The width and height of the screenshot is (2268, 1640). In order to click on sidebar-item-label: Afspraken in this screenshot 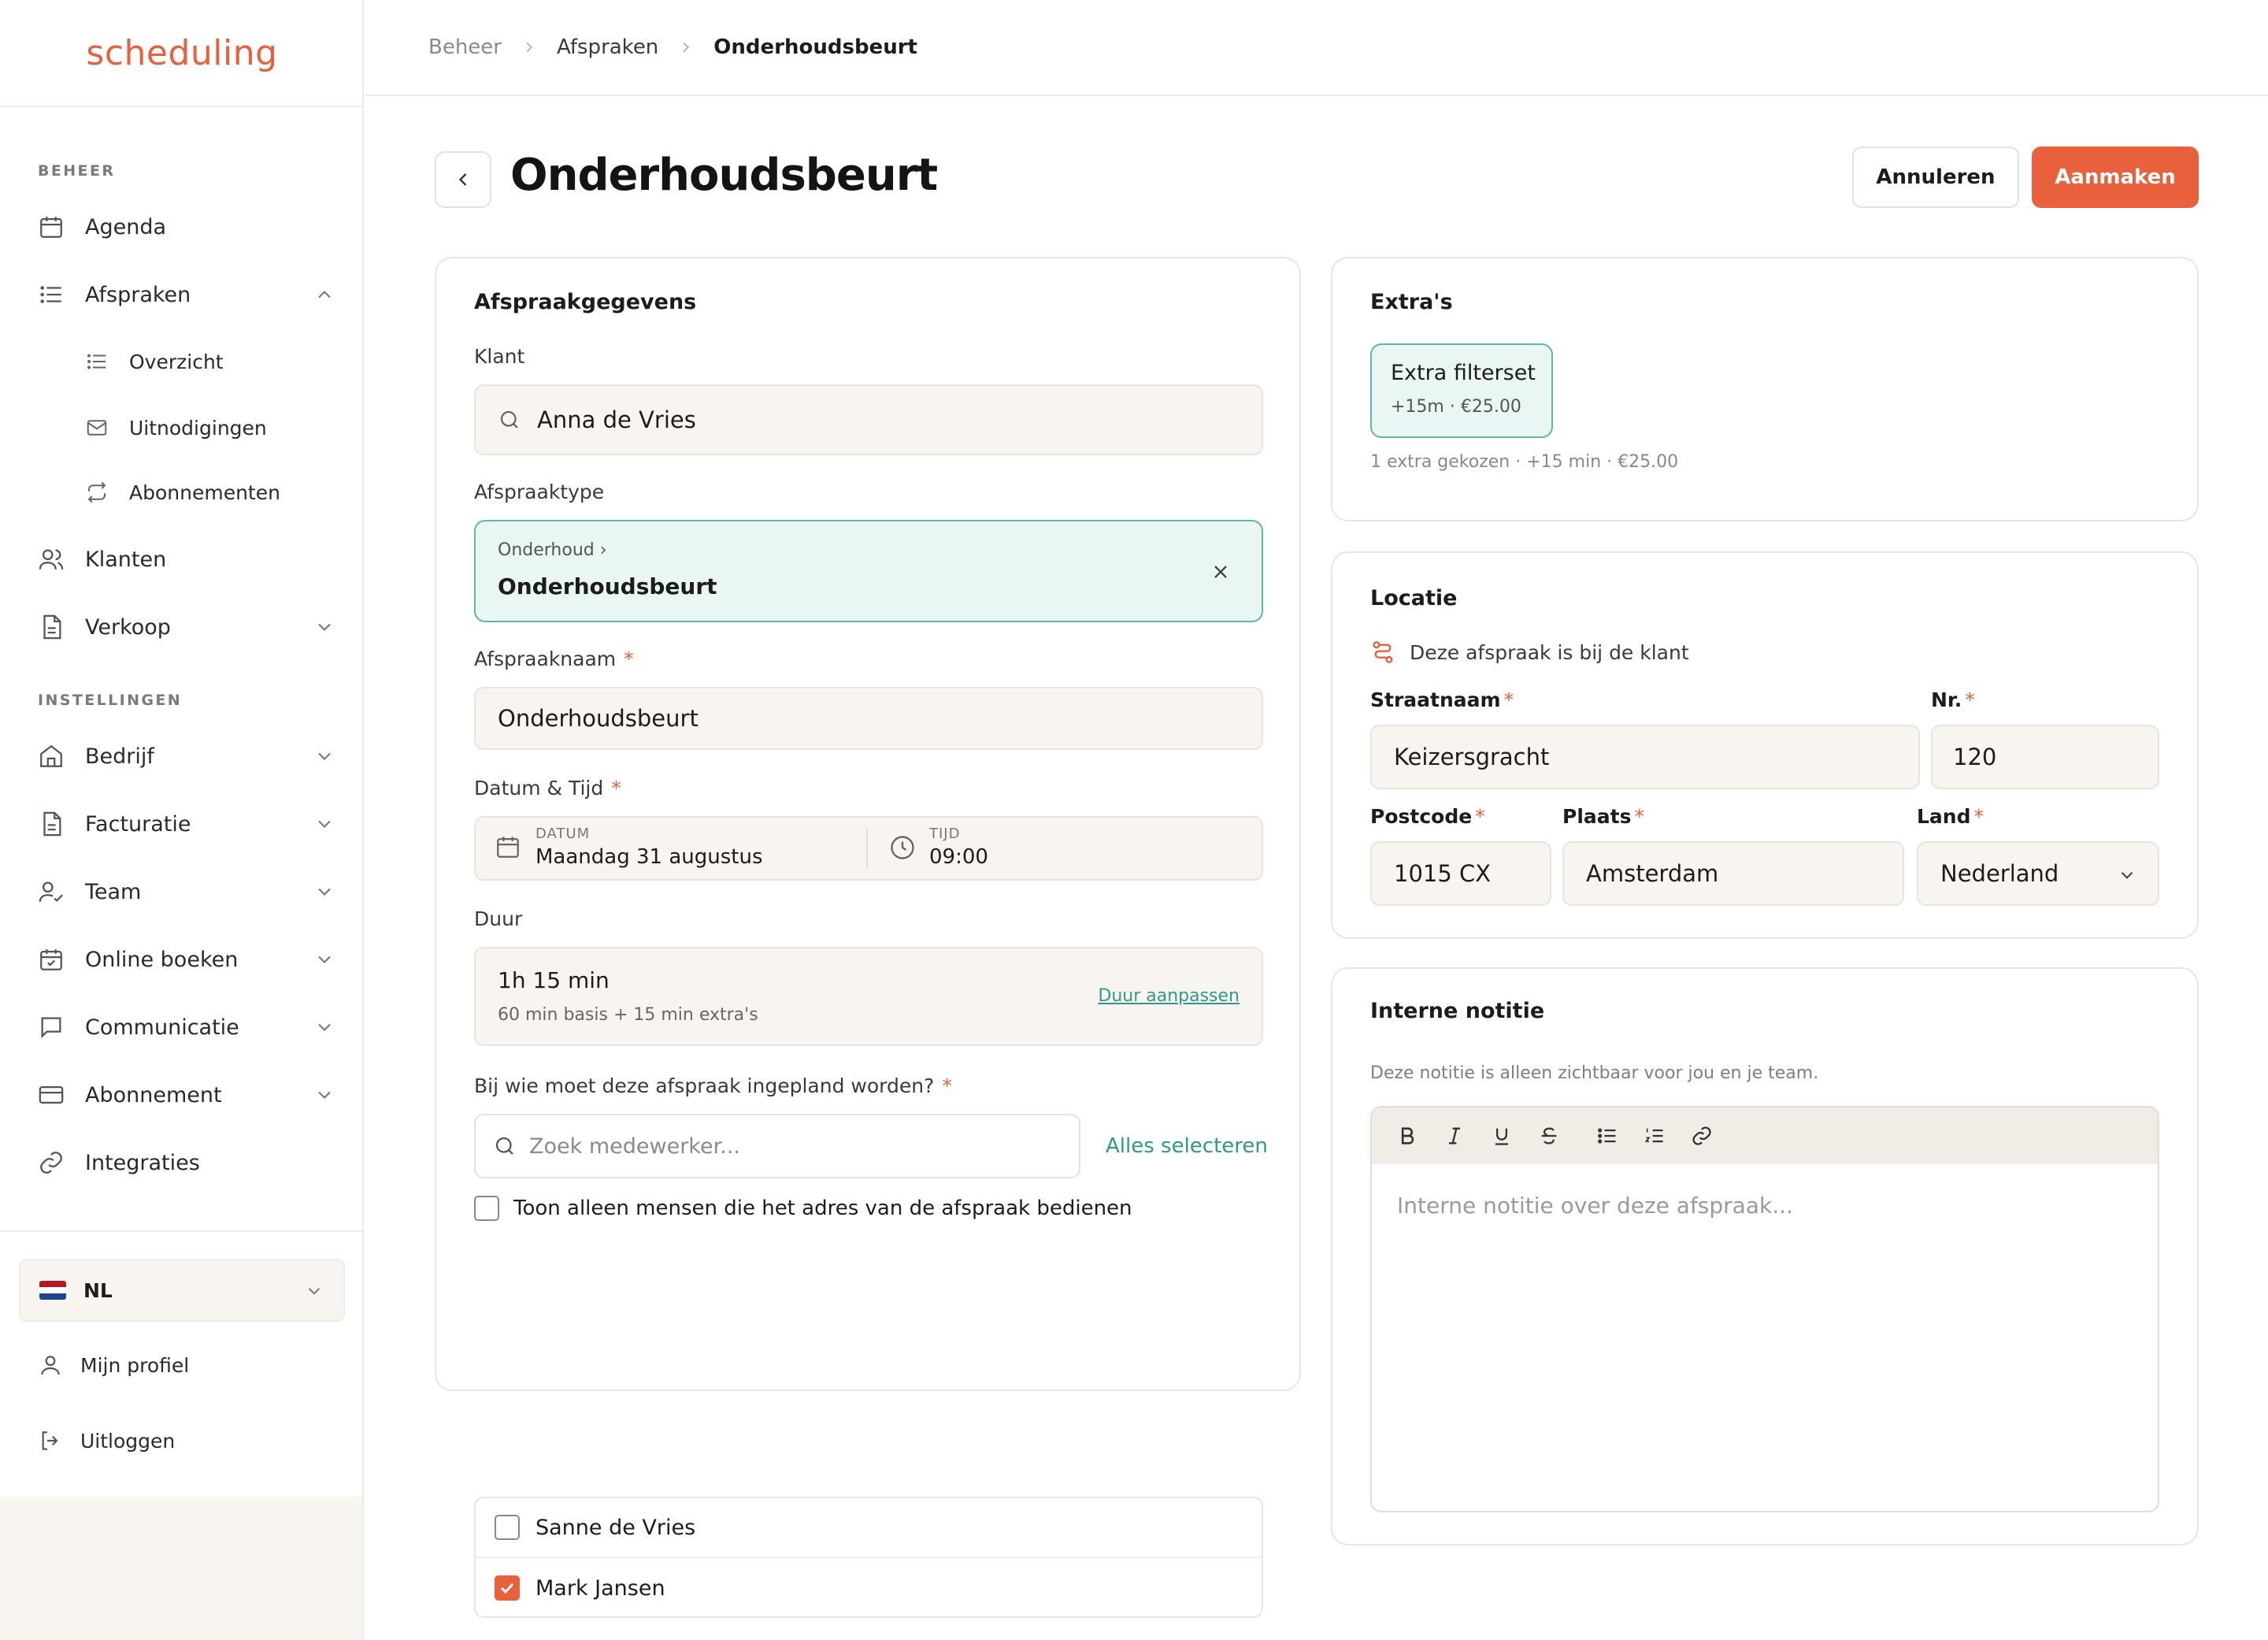, I will do `click(138, 294)`.